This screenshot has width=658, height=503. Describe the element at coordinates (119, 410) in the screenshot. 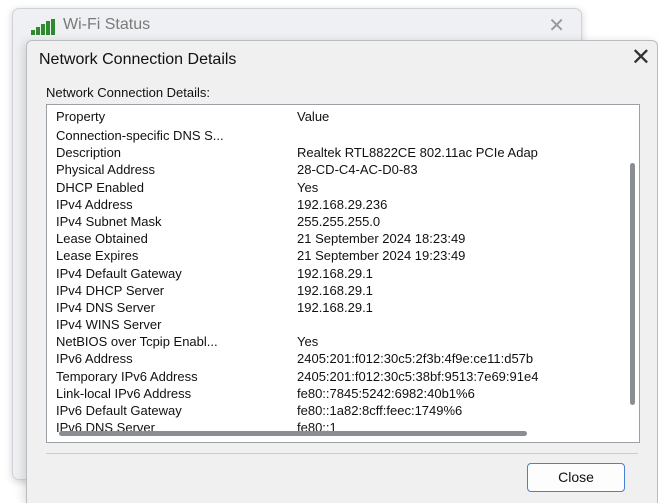

I see `property-cell: IPv6 Default Gateway` at that location.